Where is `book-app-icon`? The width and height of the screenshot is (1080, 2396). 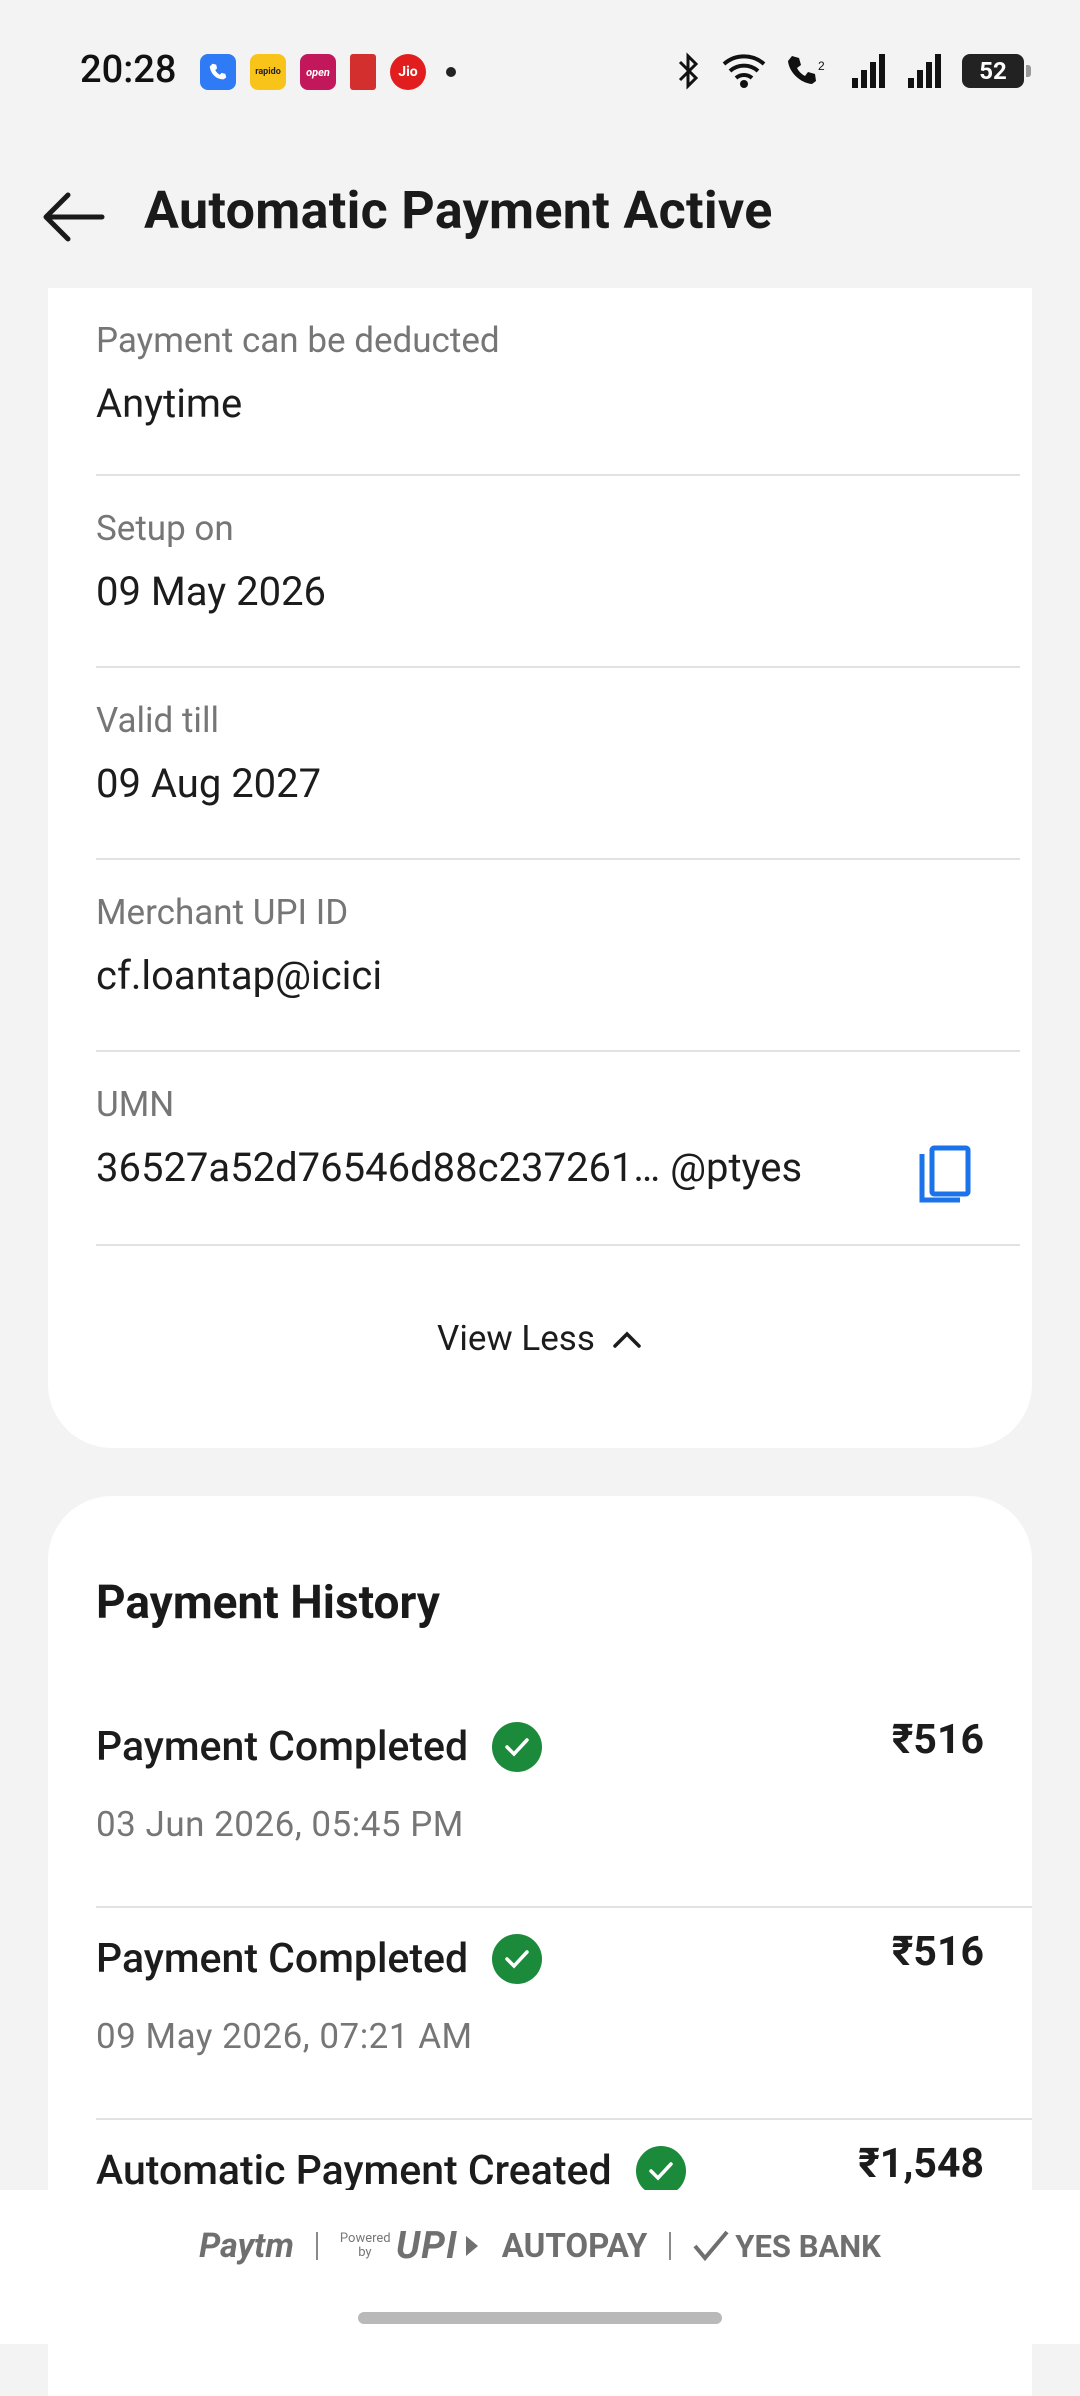
book-app-icon is located at coordinates (363, 72).